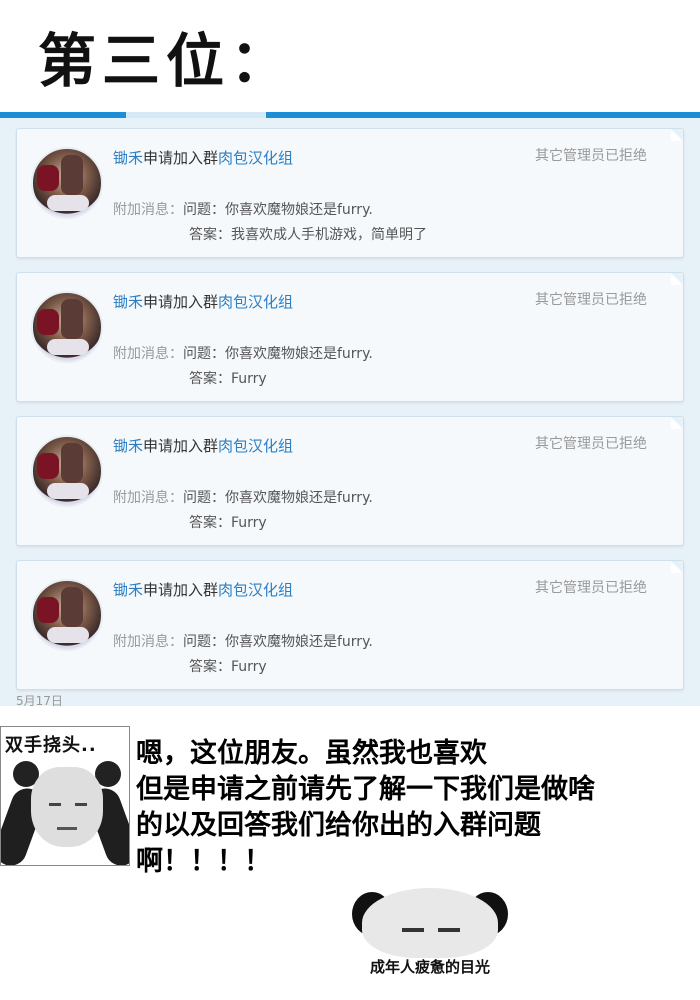 The image size is (700, 1000). Describe the element at coordinates (365, 789) in the screenshot. I see `speech-line: 但是申请之前请先了解一下我们是做啥` at that location.